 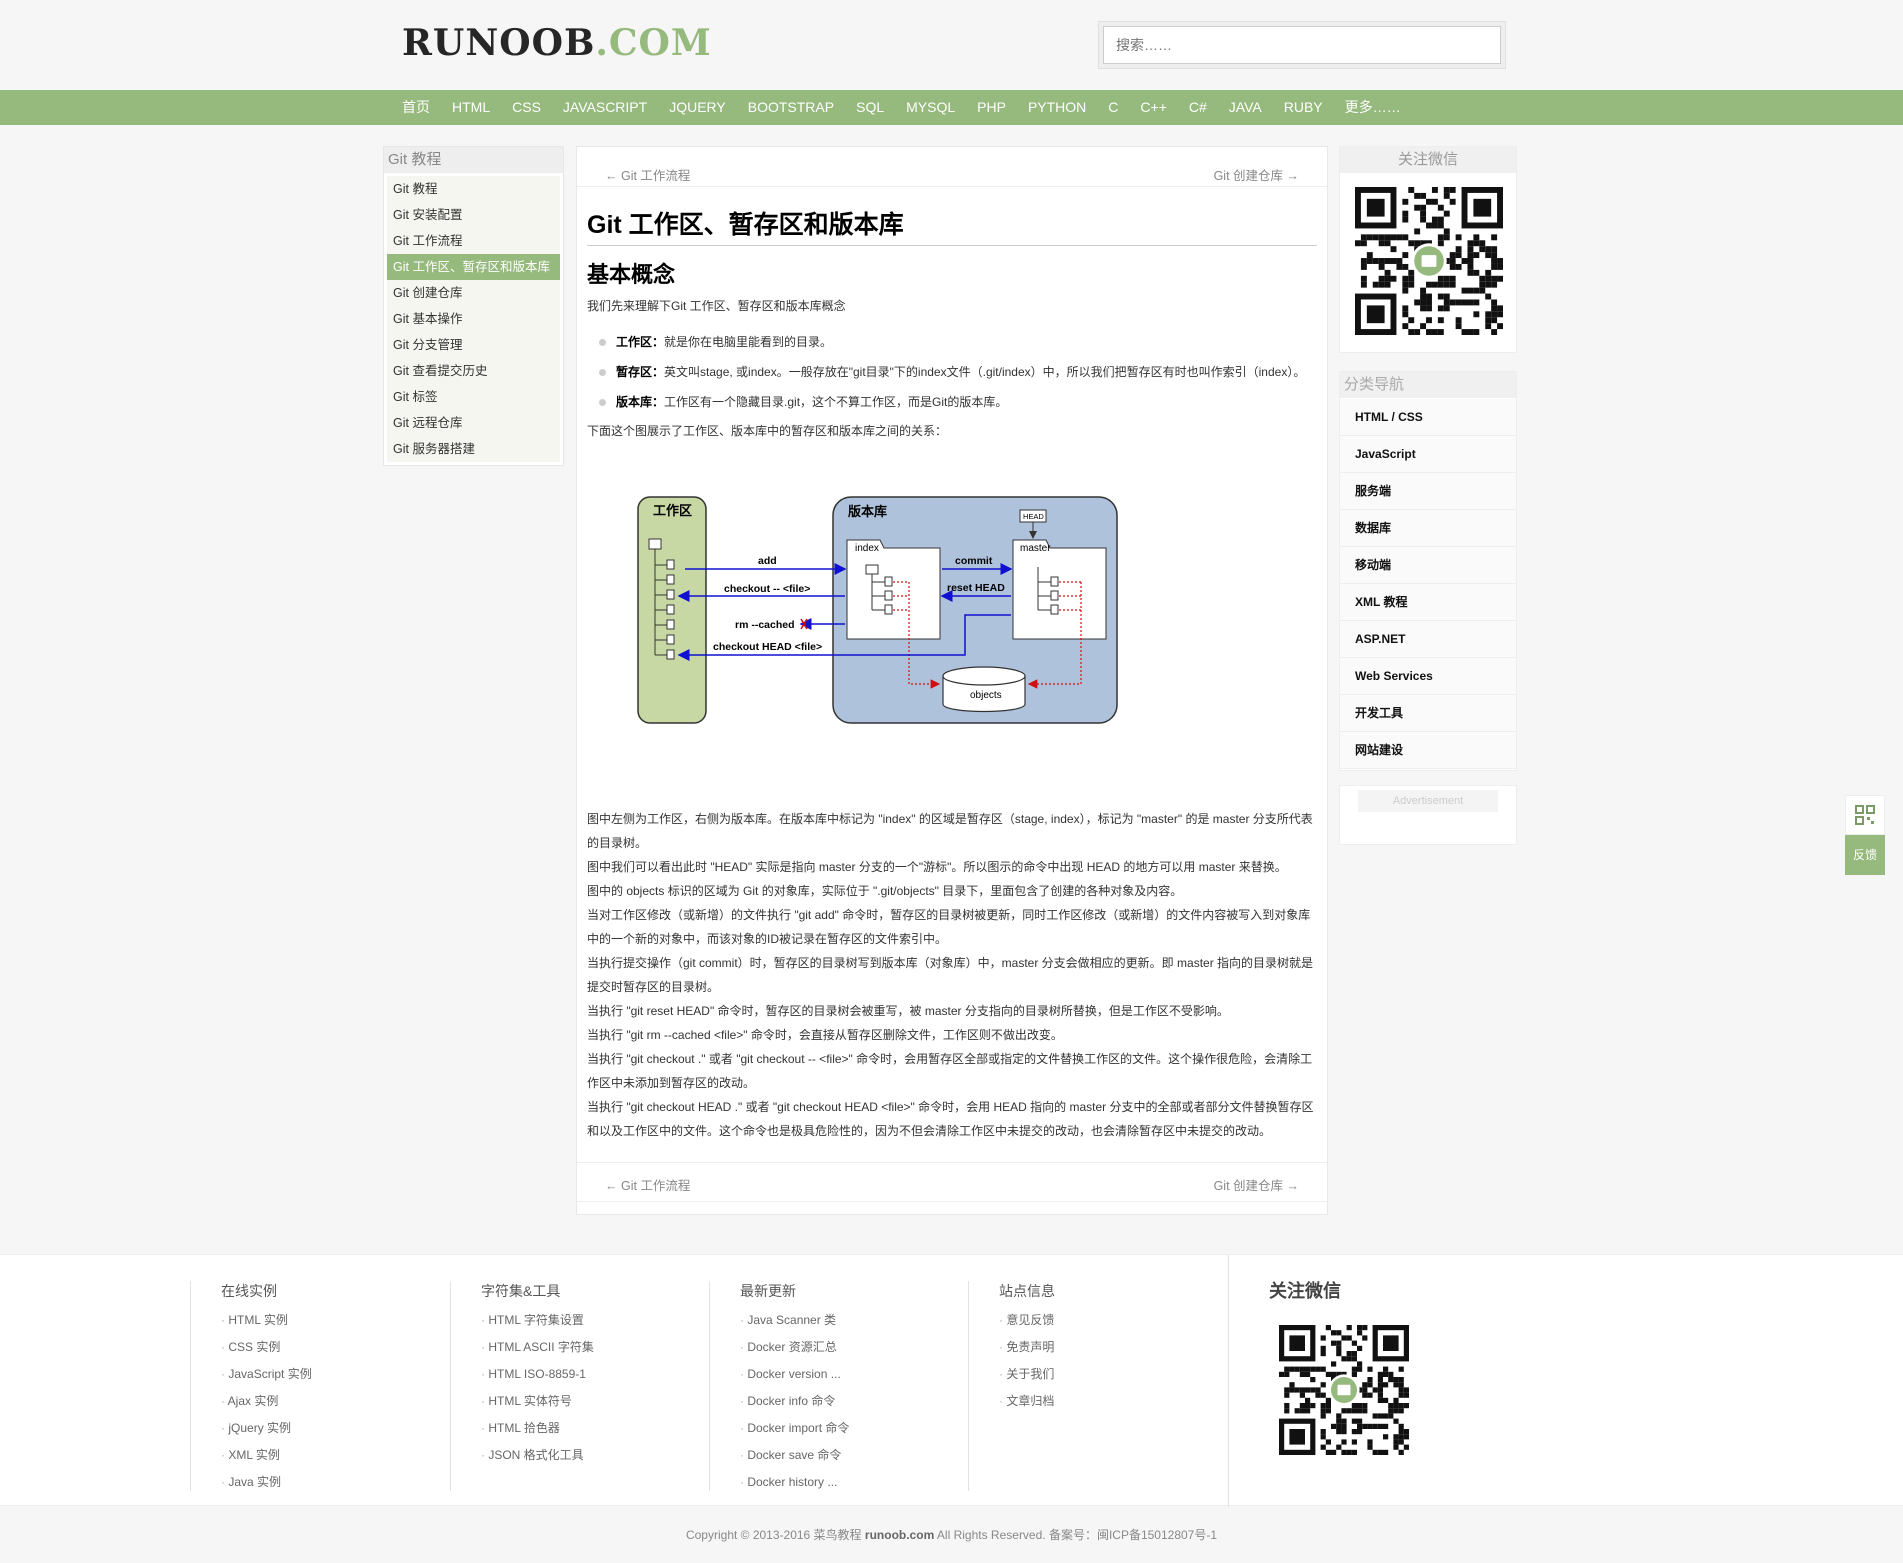 I want to click on footer-link: JSON 格式化工具, so click(x=595, y=1455).